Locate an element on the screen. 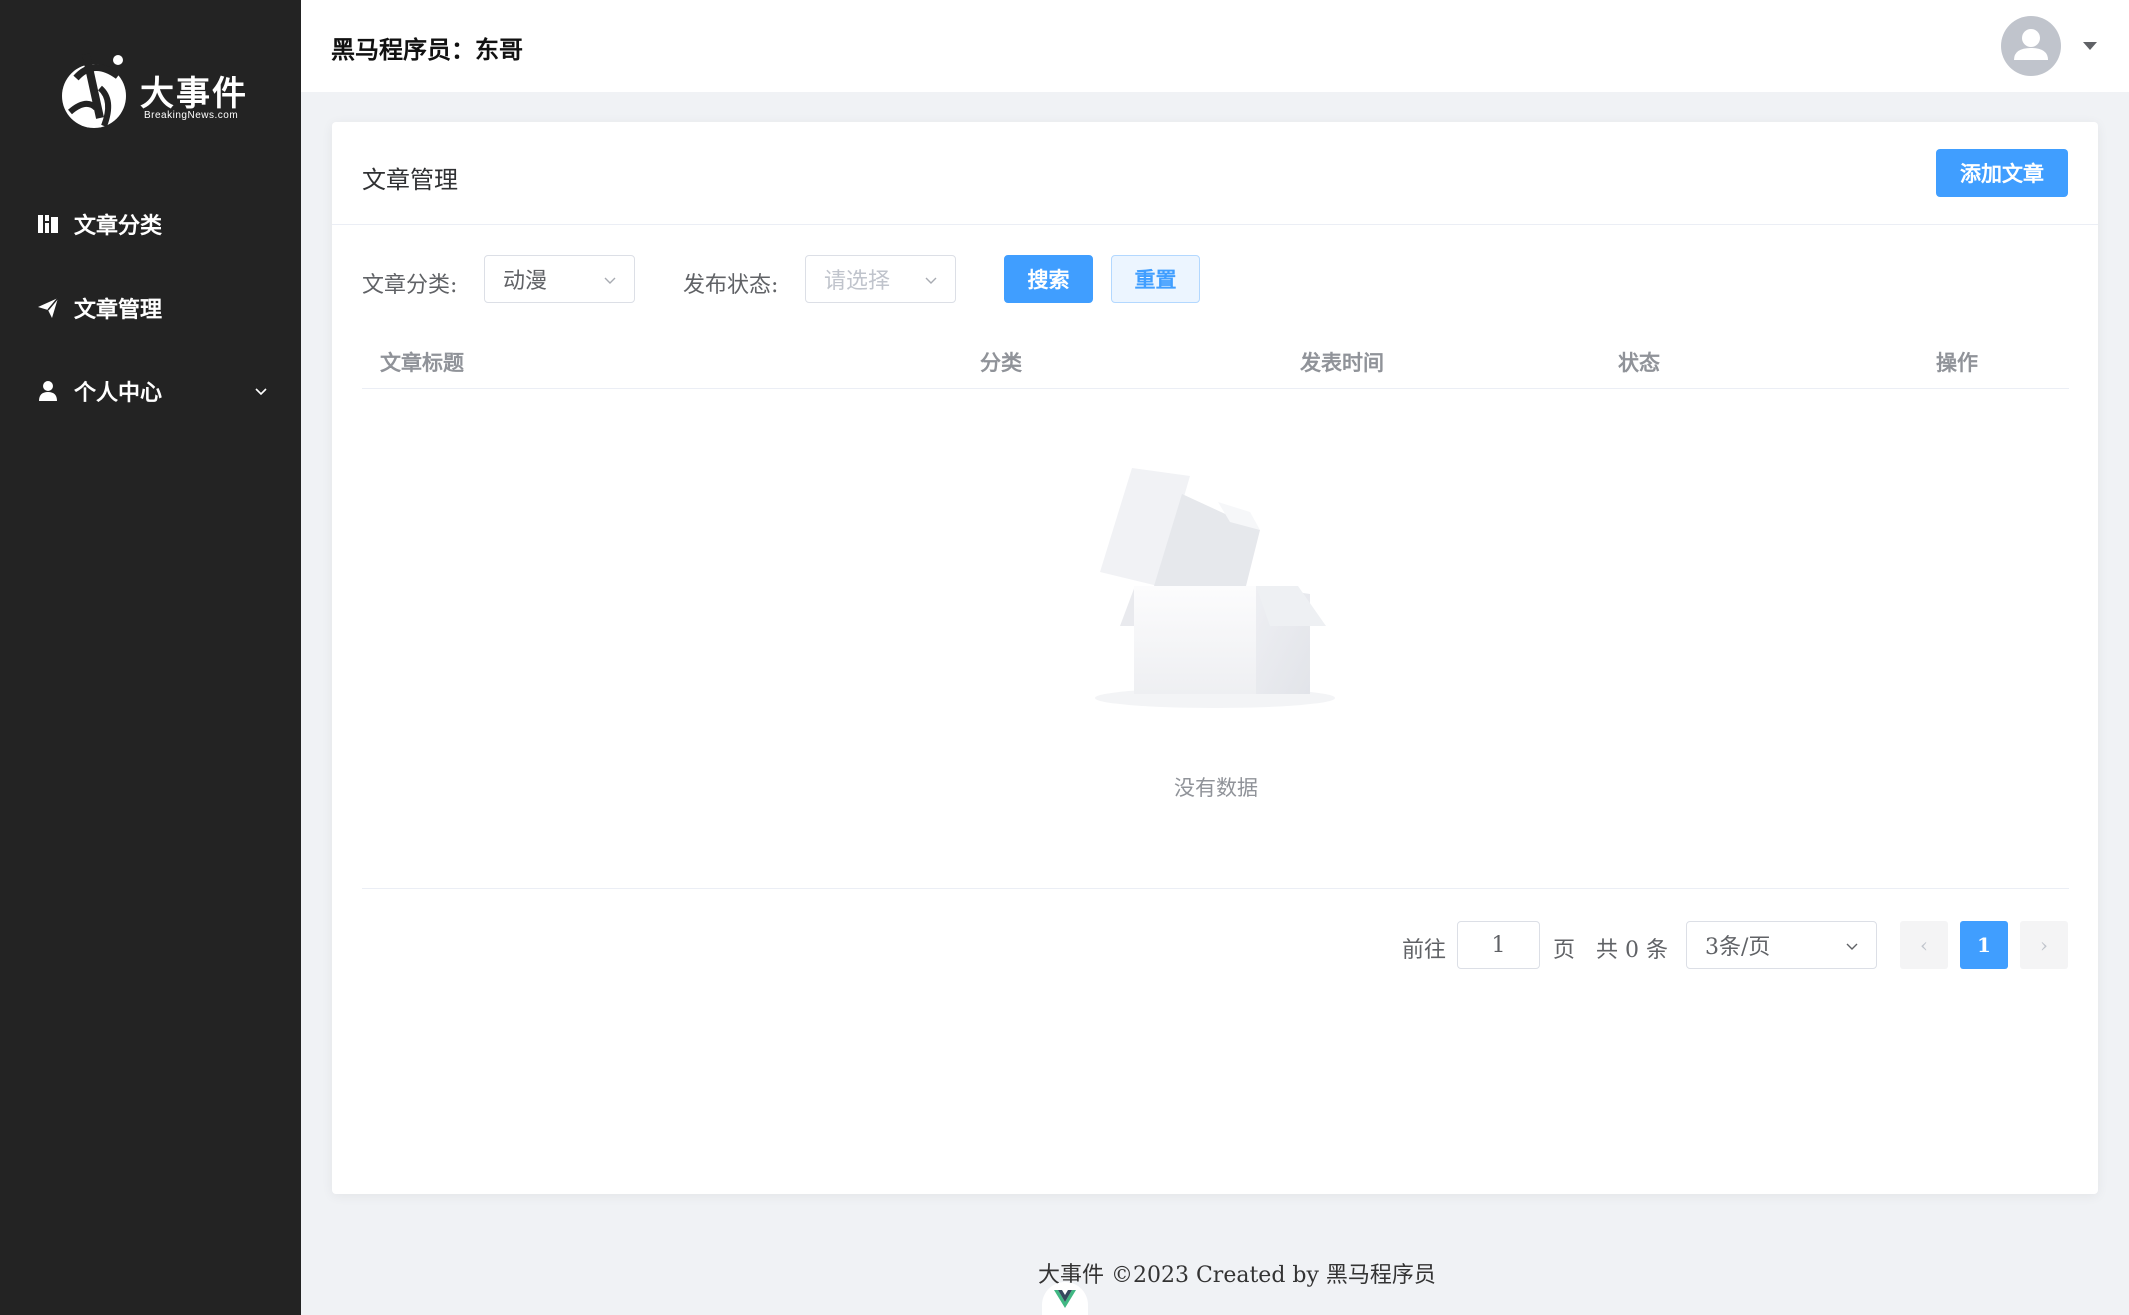  brand-logo: 大事件 BreakingNews.com is located at coordinates (156, 93).